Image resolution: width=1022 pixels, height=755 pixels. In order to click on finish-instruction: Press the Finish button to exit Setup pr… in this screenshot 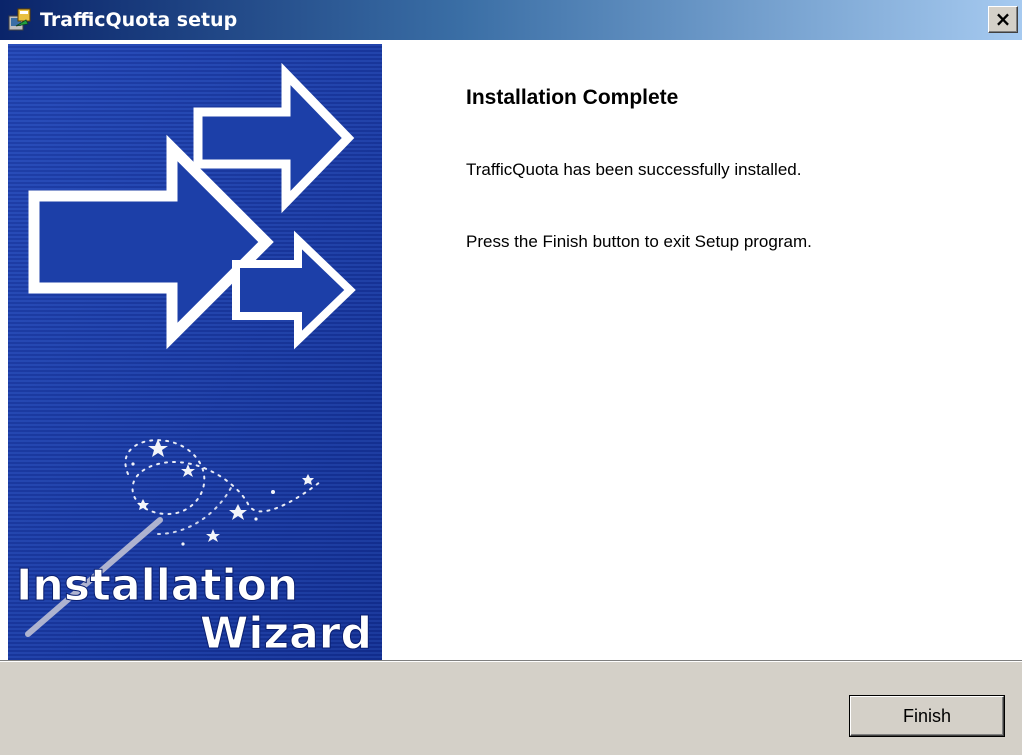, I will do `click(639, 241)`.